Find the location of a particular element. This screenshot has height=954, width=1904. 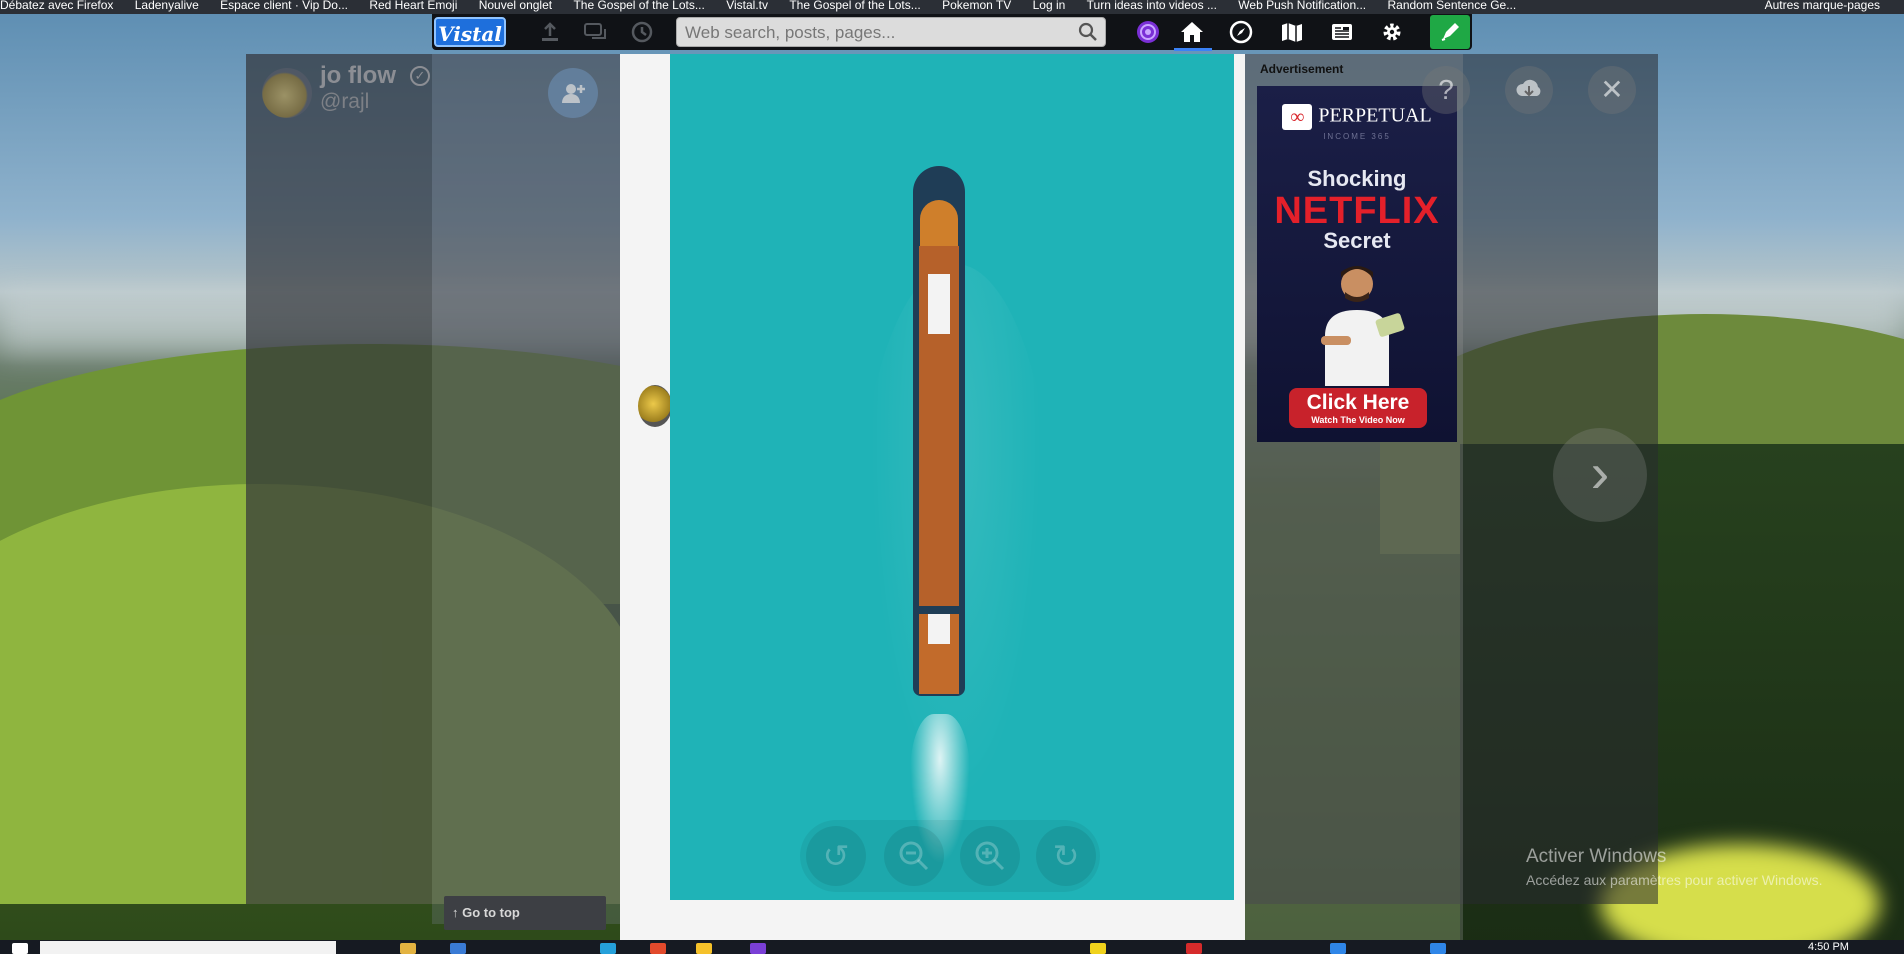

ad-brand-sub: INCOME 365 is located at coordinates (1357, 136).